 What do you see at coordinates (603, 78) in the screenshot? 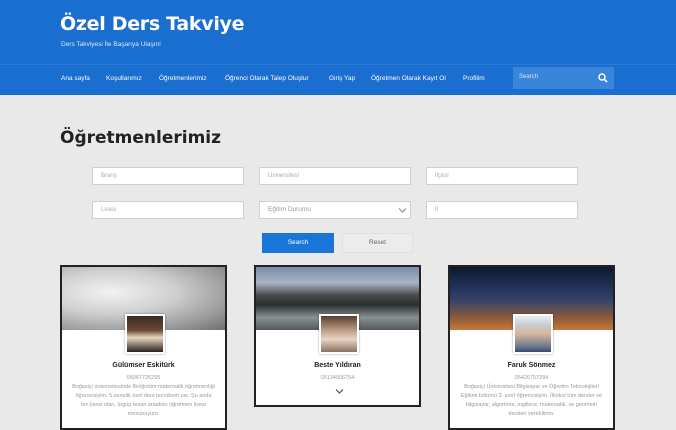
I see `search-icon` at bounding box center [603, 78].